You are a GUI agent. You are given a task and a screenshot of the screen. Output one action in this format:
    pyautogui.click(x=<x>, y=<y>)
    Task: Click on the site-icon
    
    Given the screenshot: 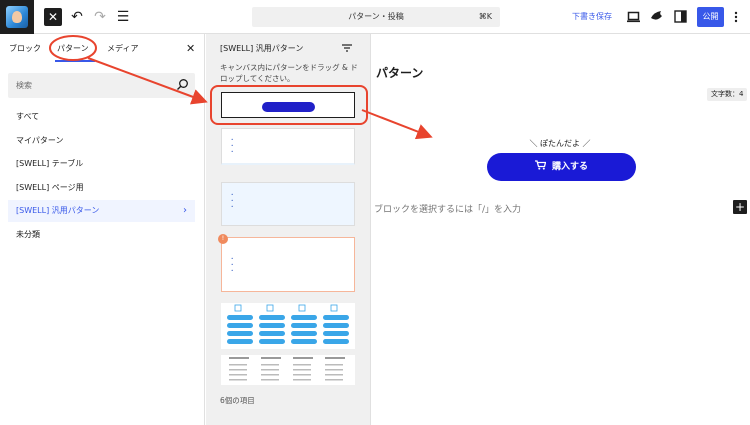 What is the action you would take?
    pyautogui.click(x=17, y=17)
    